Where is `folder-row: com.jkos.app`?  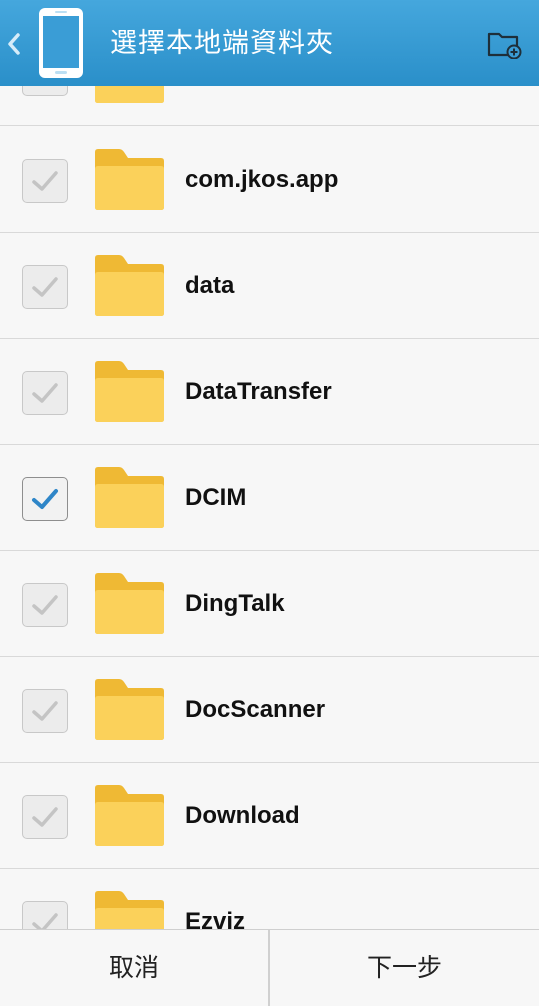
folder-row: com.jkos.app is located at coordinates (269, 180).